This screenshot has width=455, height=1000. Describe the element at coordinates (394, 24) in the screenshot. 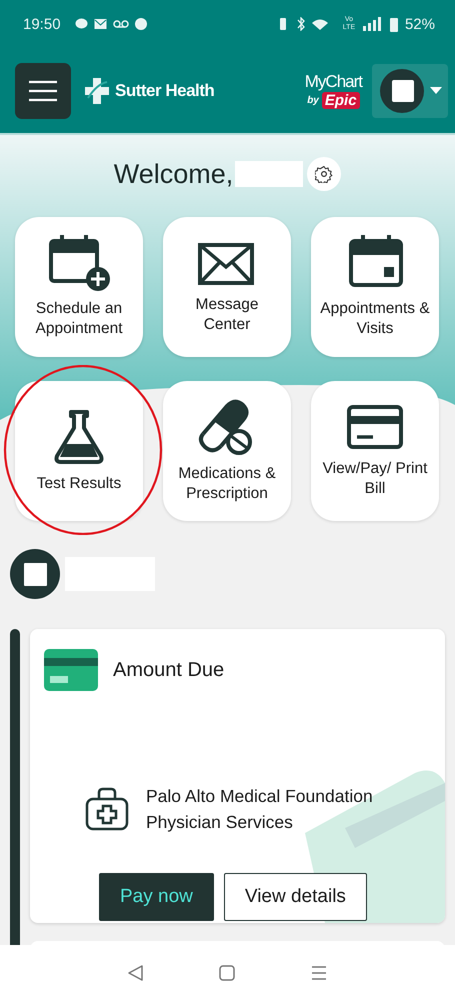

I see `battery-icon` at that location.